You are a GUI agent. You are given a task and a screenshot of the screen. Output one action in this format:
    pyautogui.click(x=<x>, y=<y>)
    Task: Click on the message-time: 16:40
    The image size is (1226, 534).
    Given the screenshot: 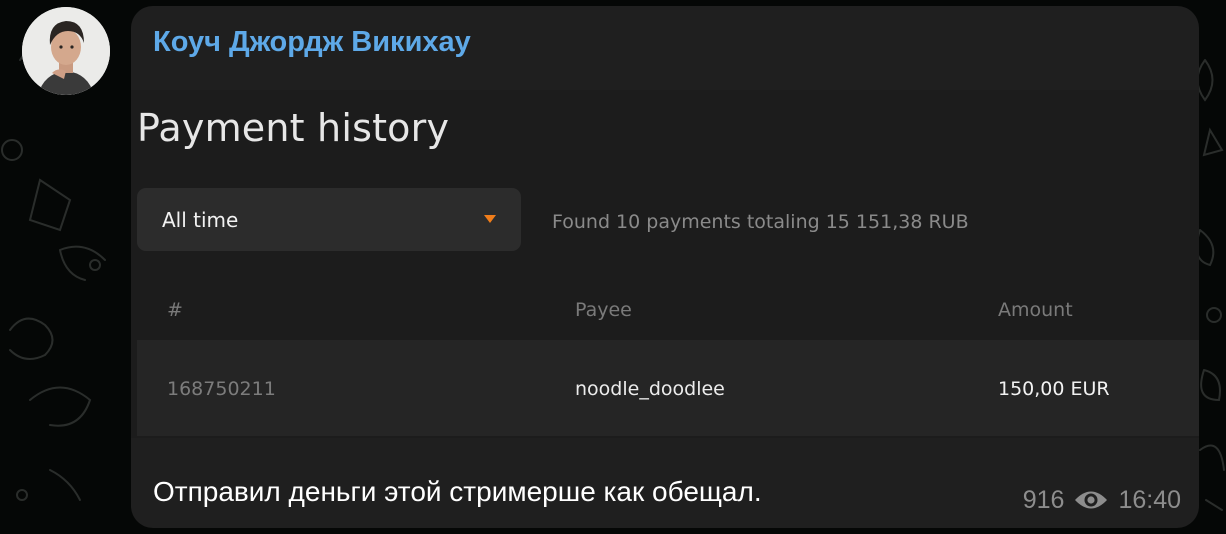 What is the action you would take?
    pyautogui.click(x=1149, y=499)
    